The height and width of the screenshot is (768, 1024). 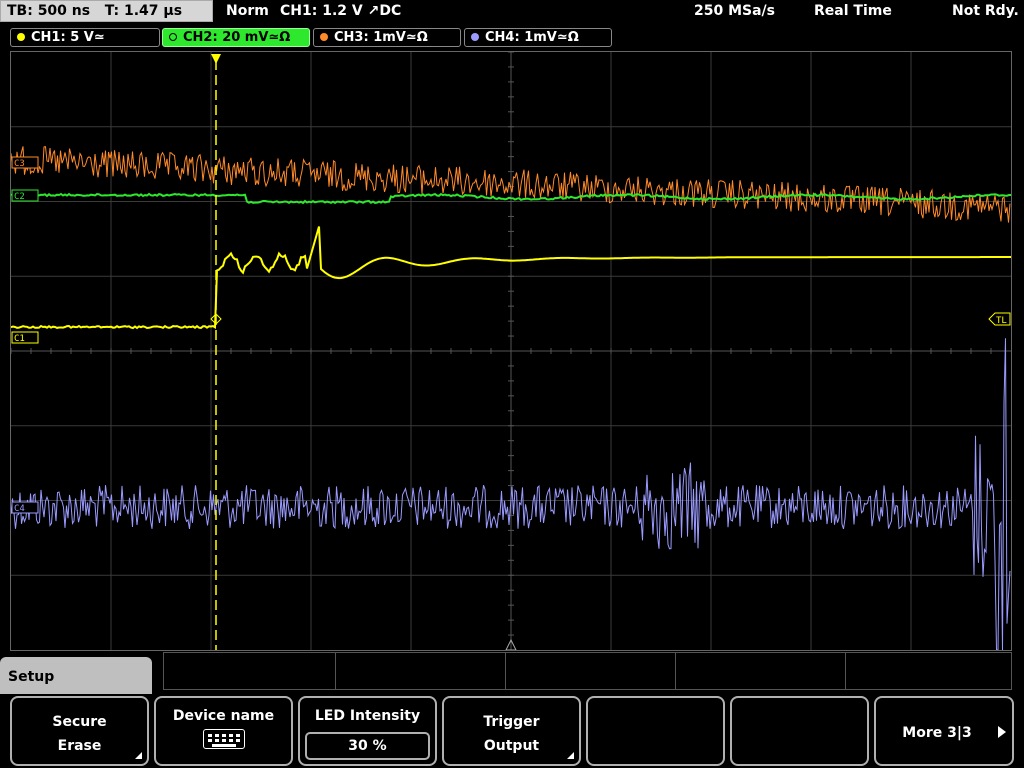 I want to click on ch2-marker-label: C2, so click(x=19, y=197).